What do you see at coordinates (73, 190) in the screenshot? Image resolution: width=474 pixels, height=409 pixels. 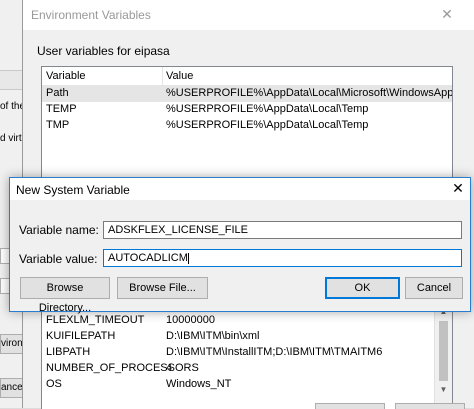 I see `modal-title: New System Variable` at bounding box center [73, 190].